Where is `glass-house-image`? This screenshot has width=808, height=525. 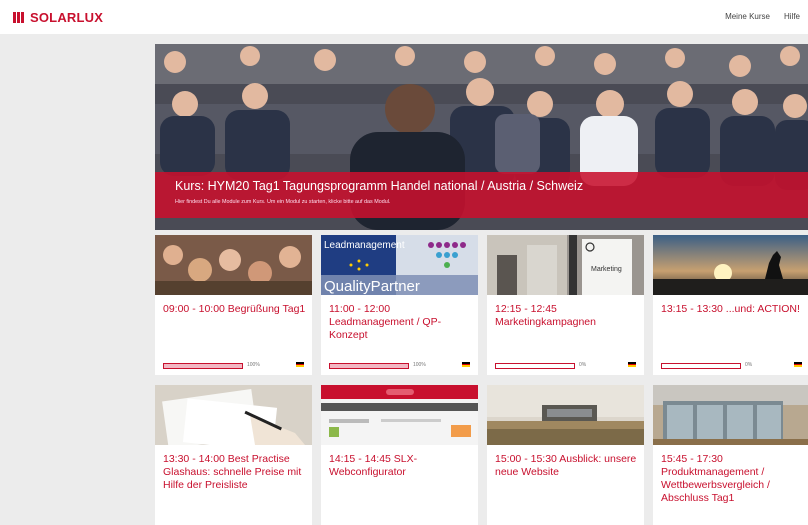 glass-house-image is located at coordinates (730, 415).